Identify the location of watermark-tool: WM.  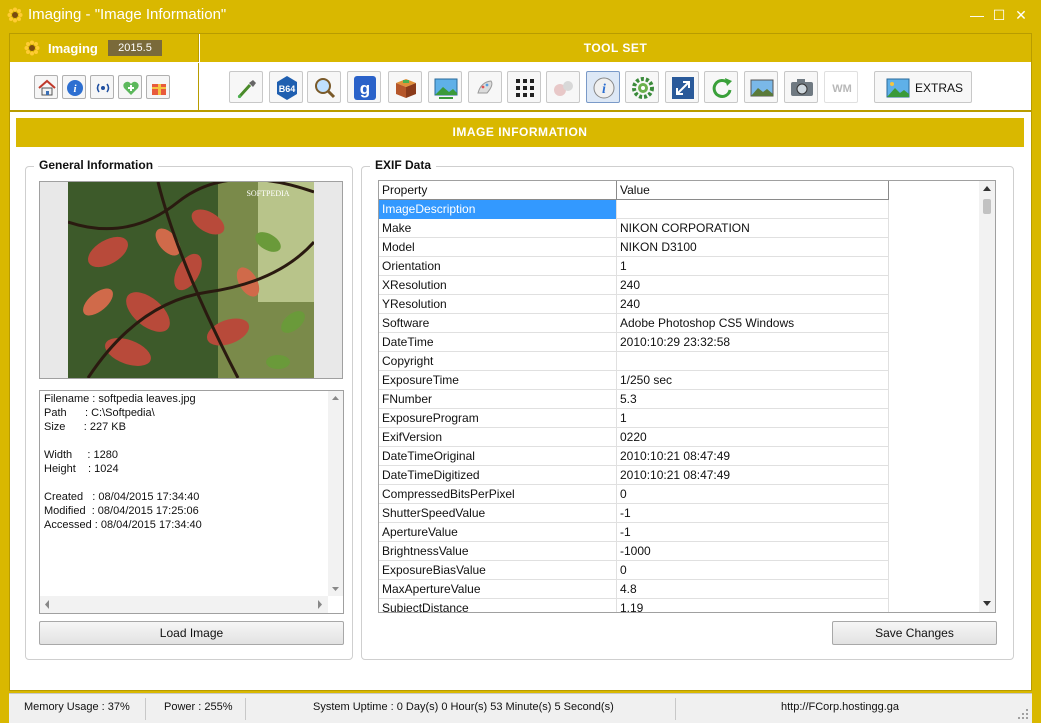
(841, 87).